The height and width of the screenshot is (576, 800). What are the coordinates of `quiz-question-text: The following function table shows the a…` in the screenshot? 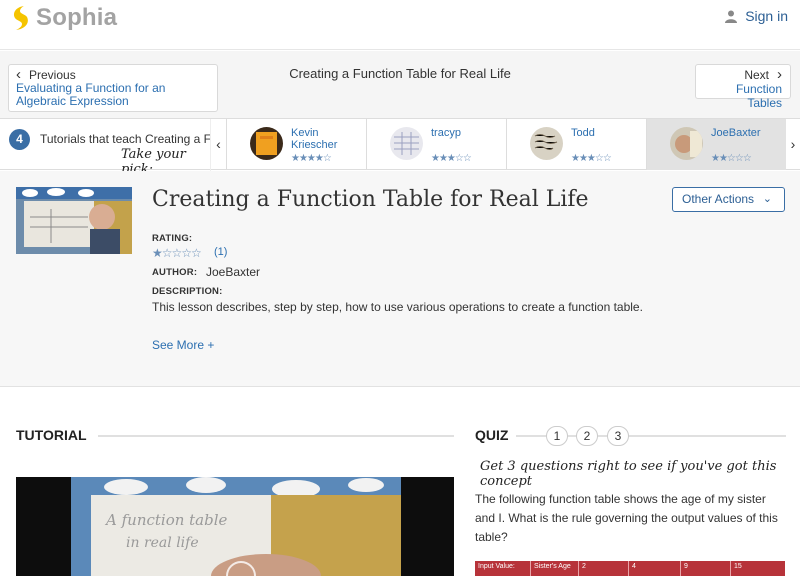 It's located at (626, 518).